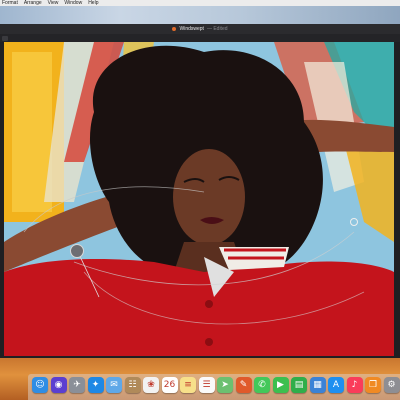 The width and height of the screenshot is (400, 400). What do you see at coordinates (299, 385) in the screenshot?
I see `numbers-icon: ▤` at bounding box center [299, 385].